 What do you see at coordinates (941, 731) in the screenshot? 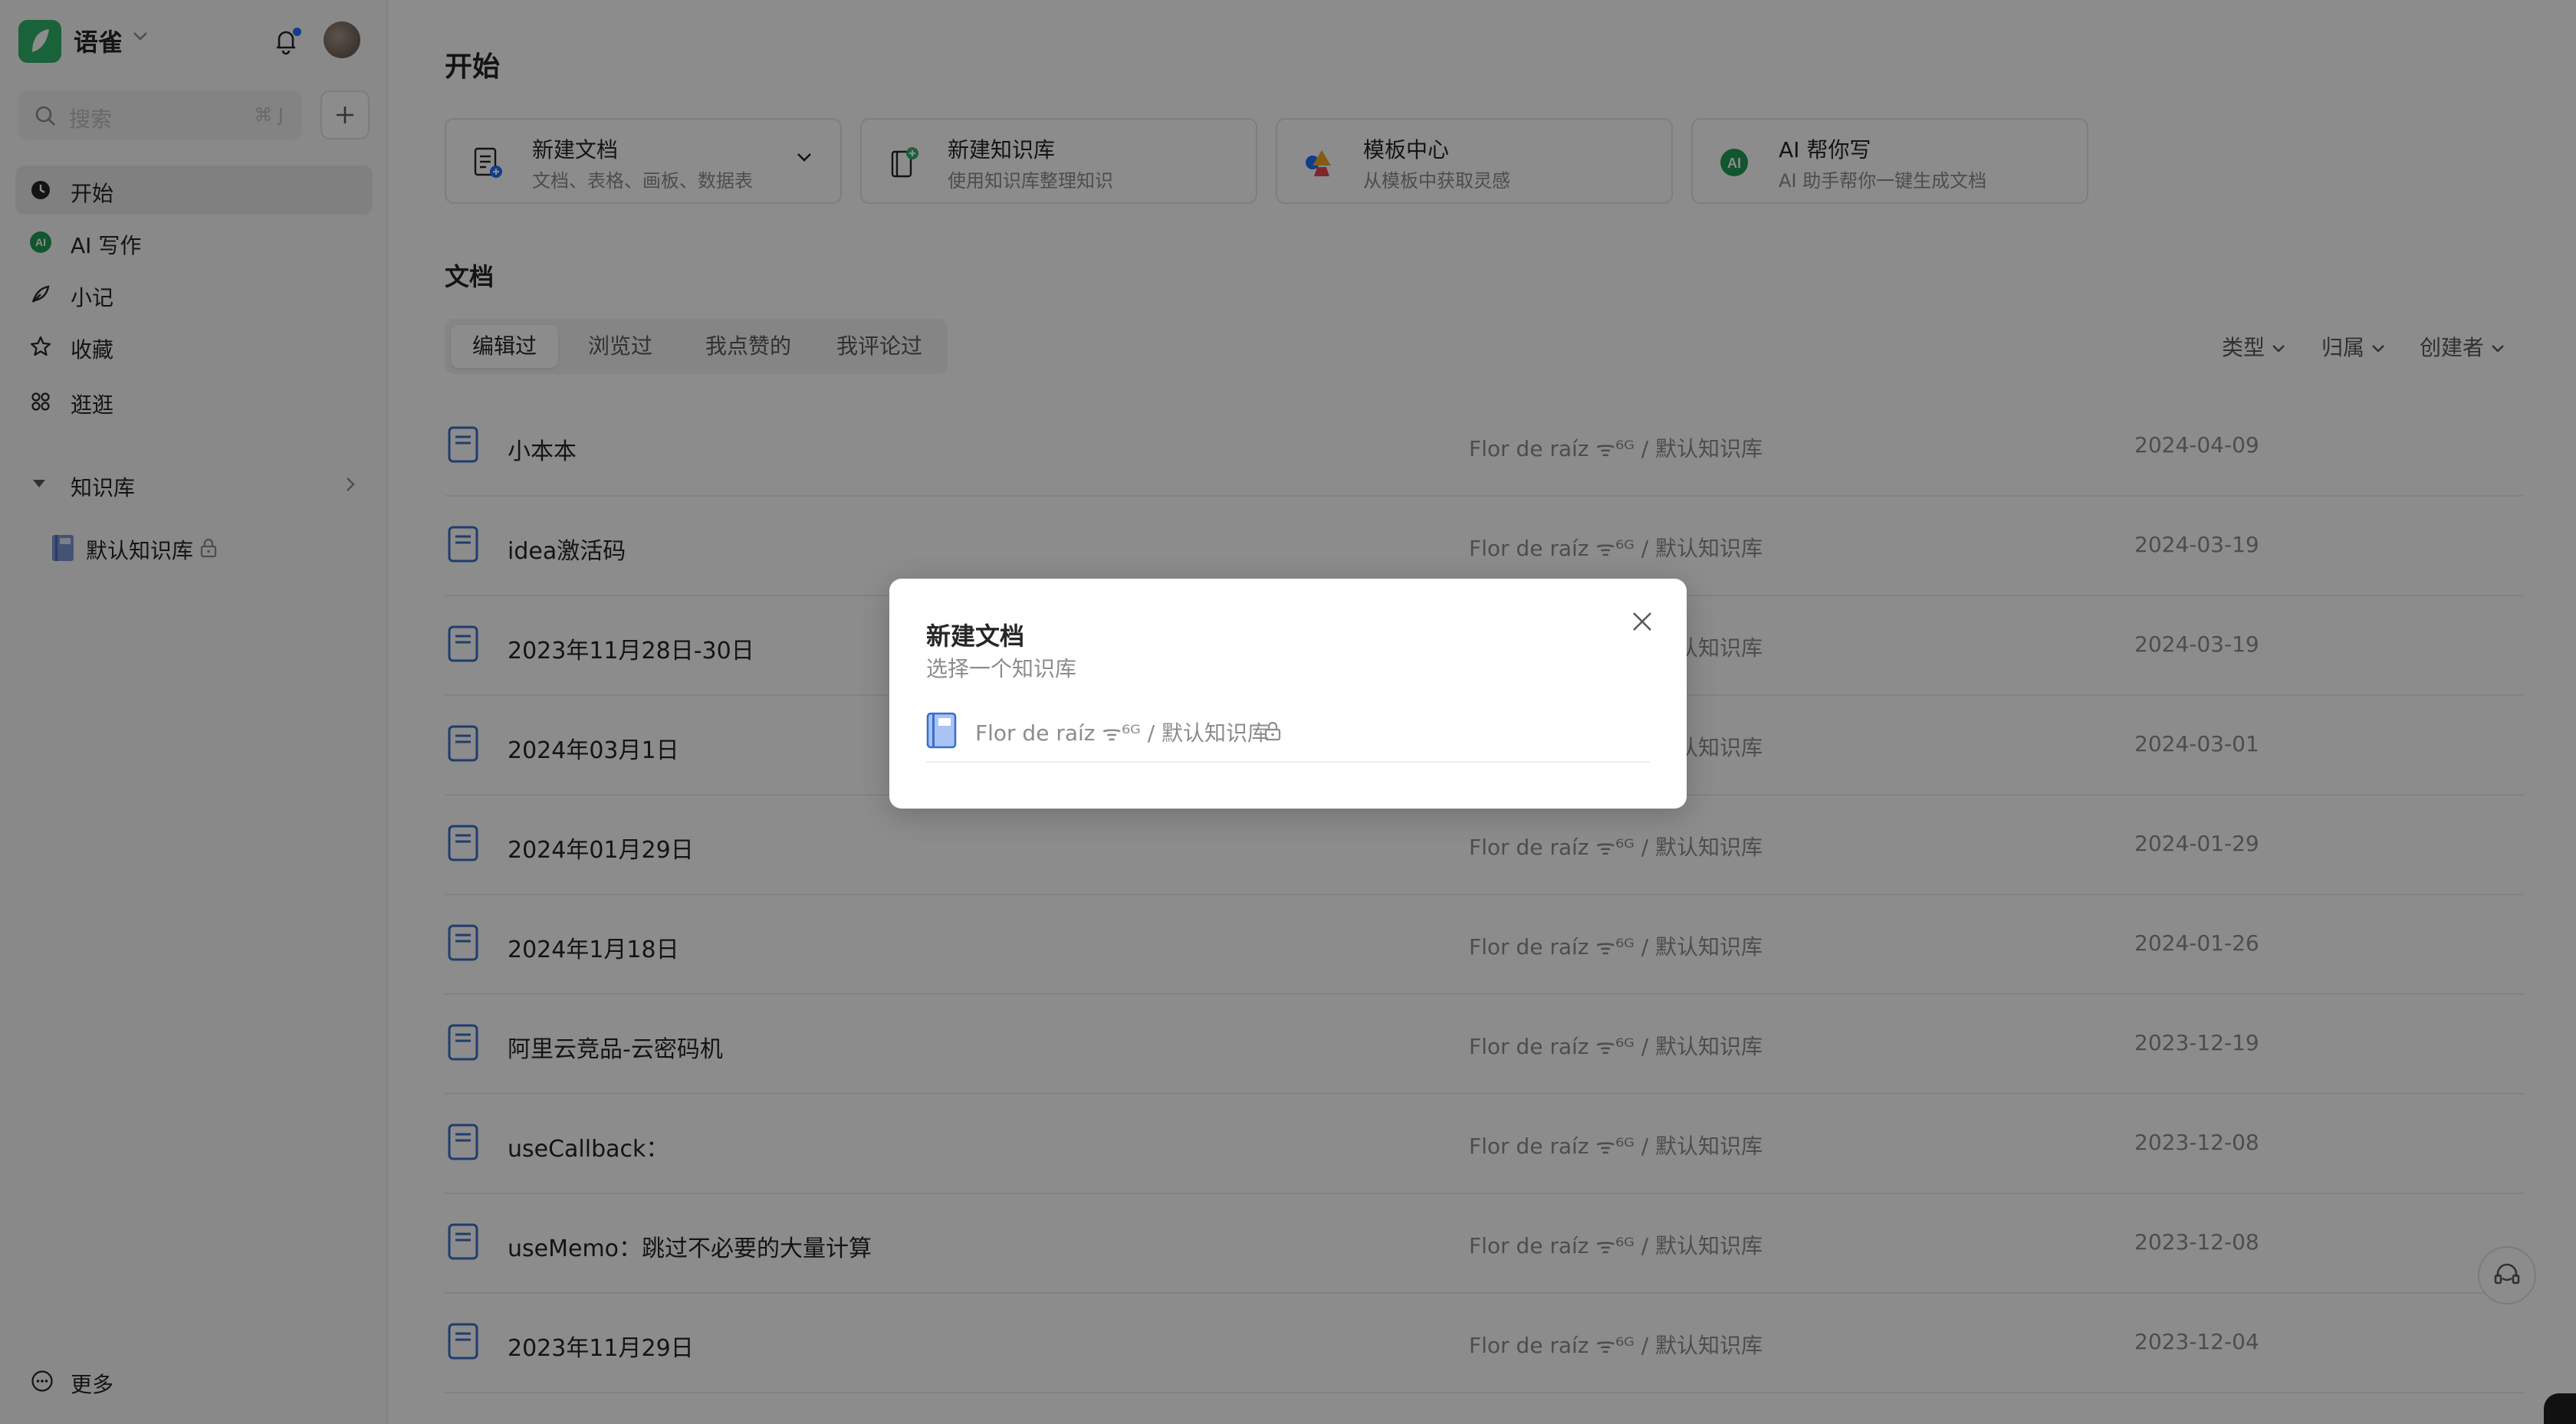
I see `book-icon` at bounding box center [941, 731].